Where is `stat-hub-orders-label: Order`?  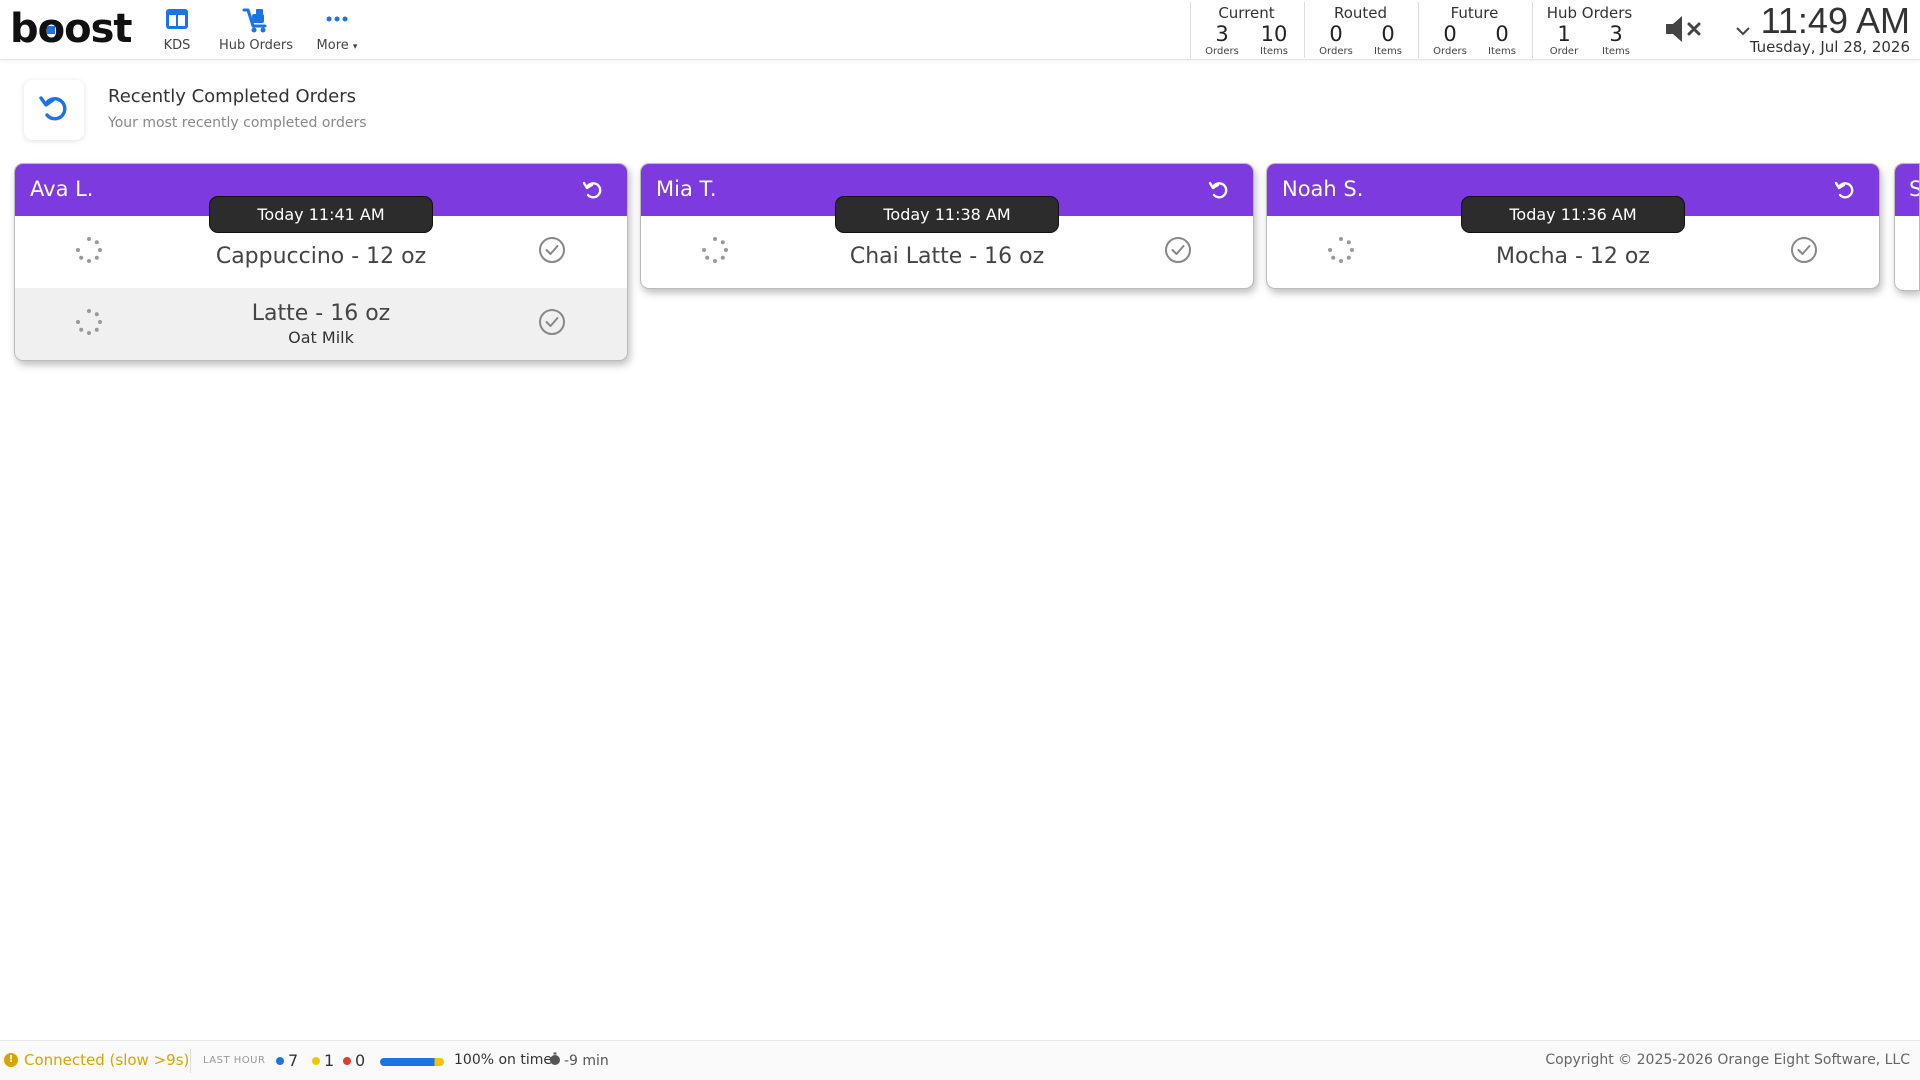
stat-hub-orders-label: Order is located at coordinates (1564, 51).